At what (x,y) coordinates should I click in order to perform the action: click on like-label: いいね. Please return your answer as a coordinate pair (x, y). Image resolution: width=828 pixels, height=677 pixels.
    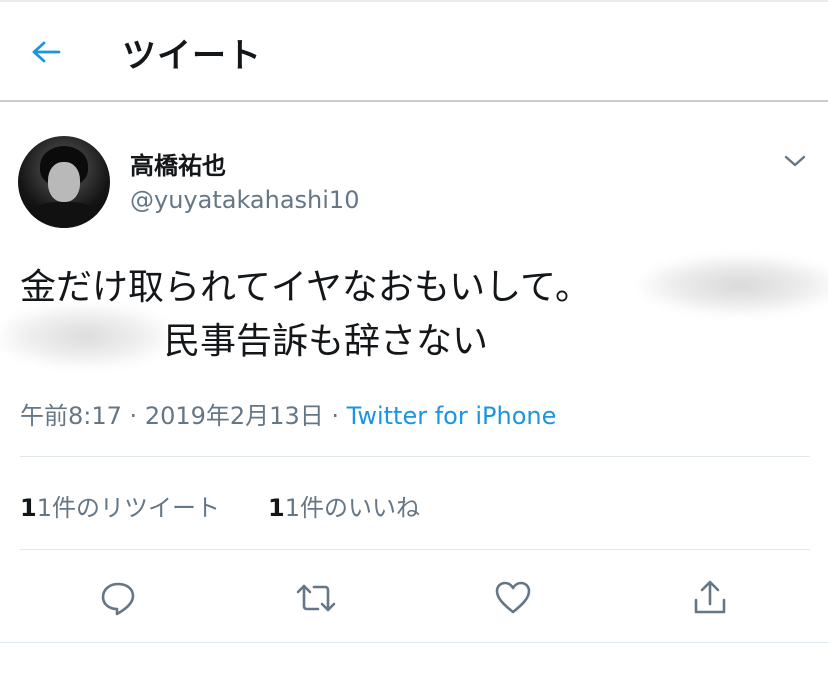
    Looking at the image, I should click on (383, 508).